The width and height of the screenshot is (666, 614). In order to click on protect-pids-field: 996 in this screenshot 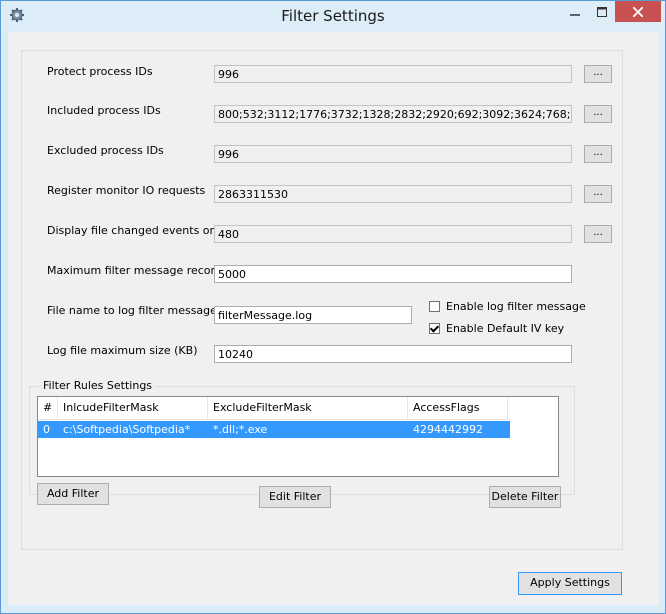, I will do `click(393, 74)`.